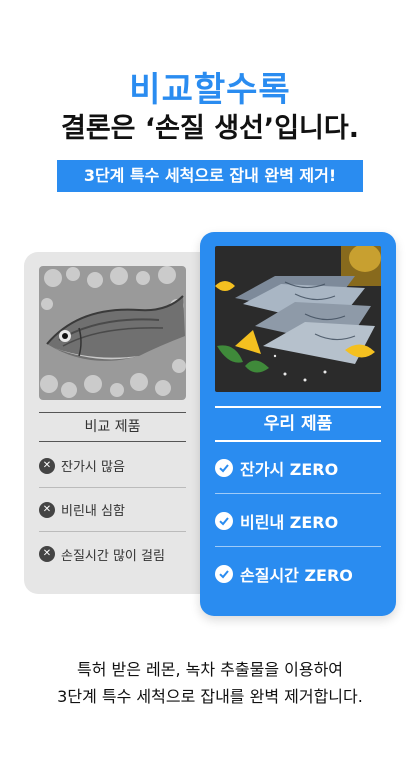  Describe the element at coordinates (210, 128) in the screenshot. I see `headline-main: 결론은 ‘손질 생선’입니다.` at that location.